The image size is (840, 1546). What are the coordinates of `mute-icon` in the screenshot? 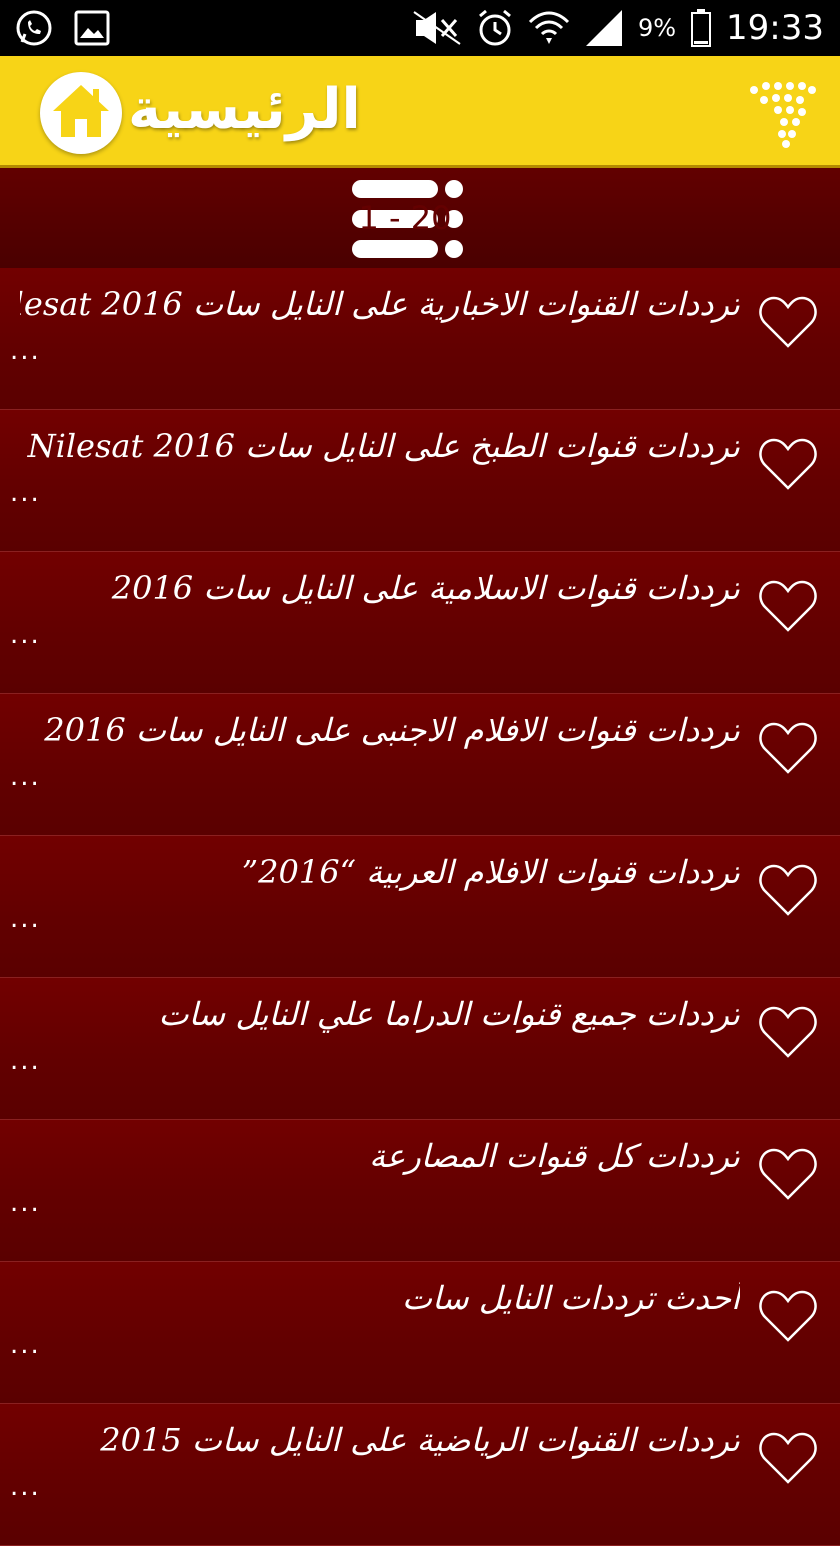 It's located at (437, 28).